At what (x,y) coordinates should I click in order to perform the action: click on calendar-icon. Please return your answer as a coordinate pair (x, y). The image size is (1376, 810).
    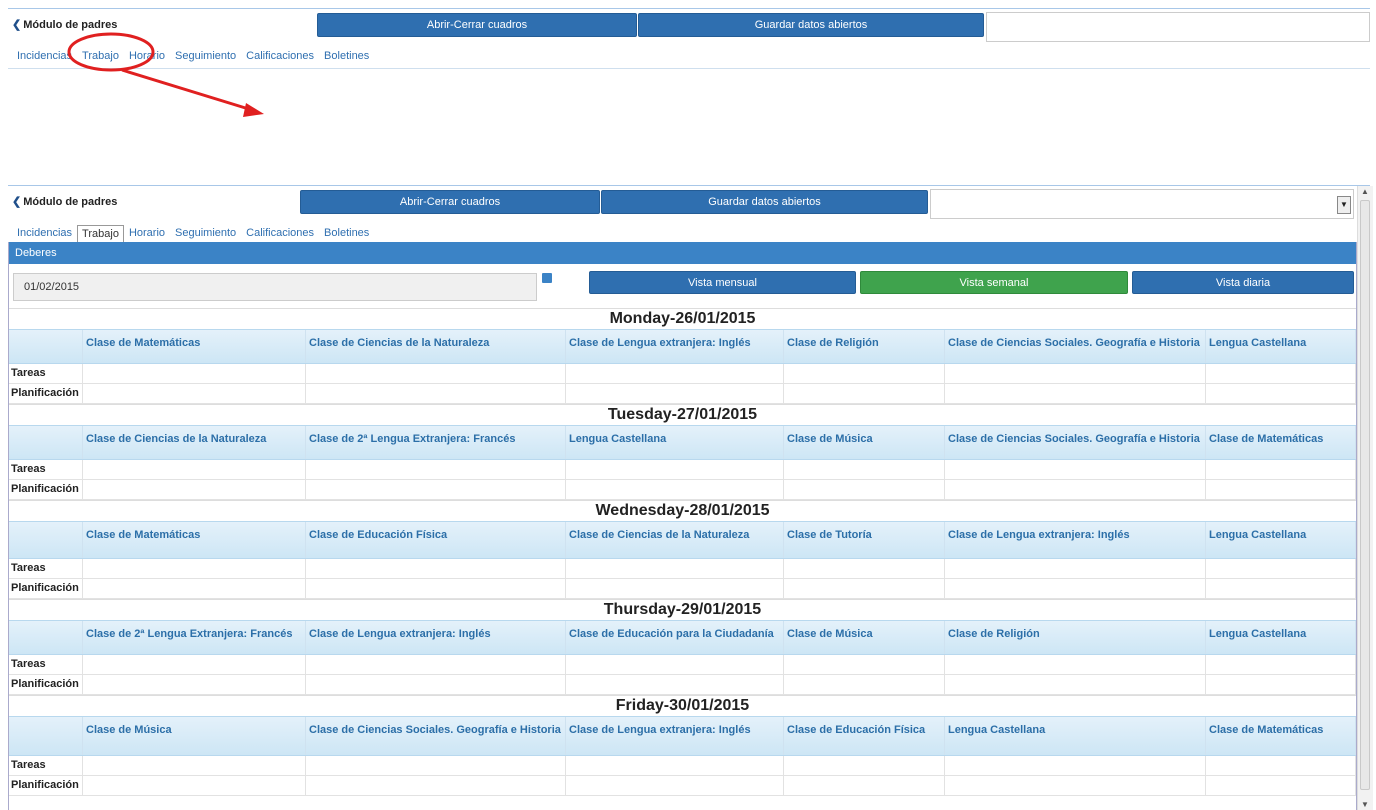
    Looking at the image, I should click on (547, 278).